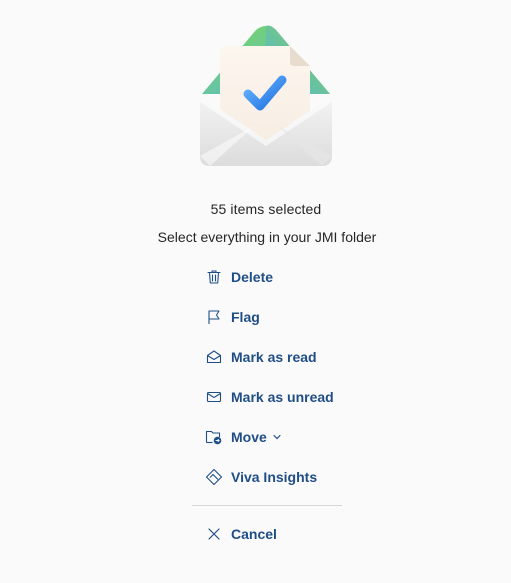 Image resolution: width=511 pixels, height=583 pixels. What do you see at coordinates (255, 237) in the screenshot?
I see `select-all-link: Select everything in your JMI folder` at bounding box center [255, 237].